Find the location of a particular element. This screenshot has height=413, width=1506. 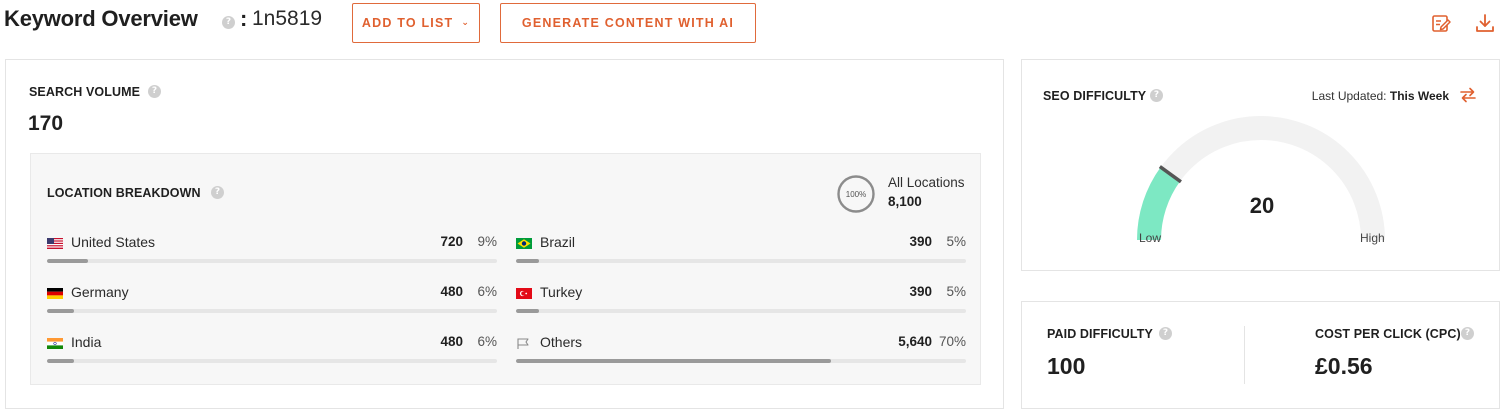

edit-report-icon is located at coordinates (1441, 23).